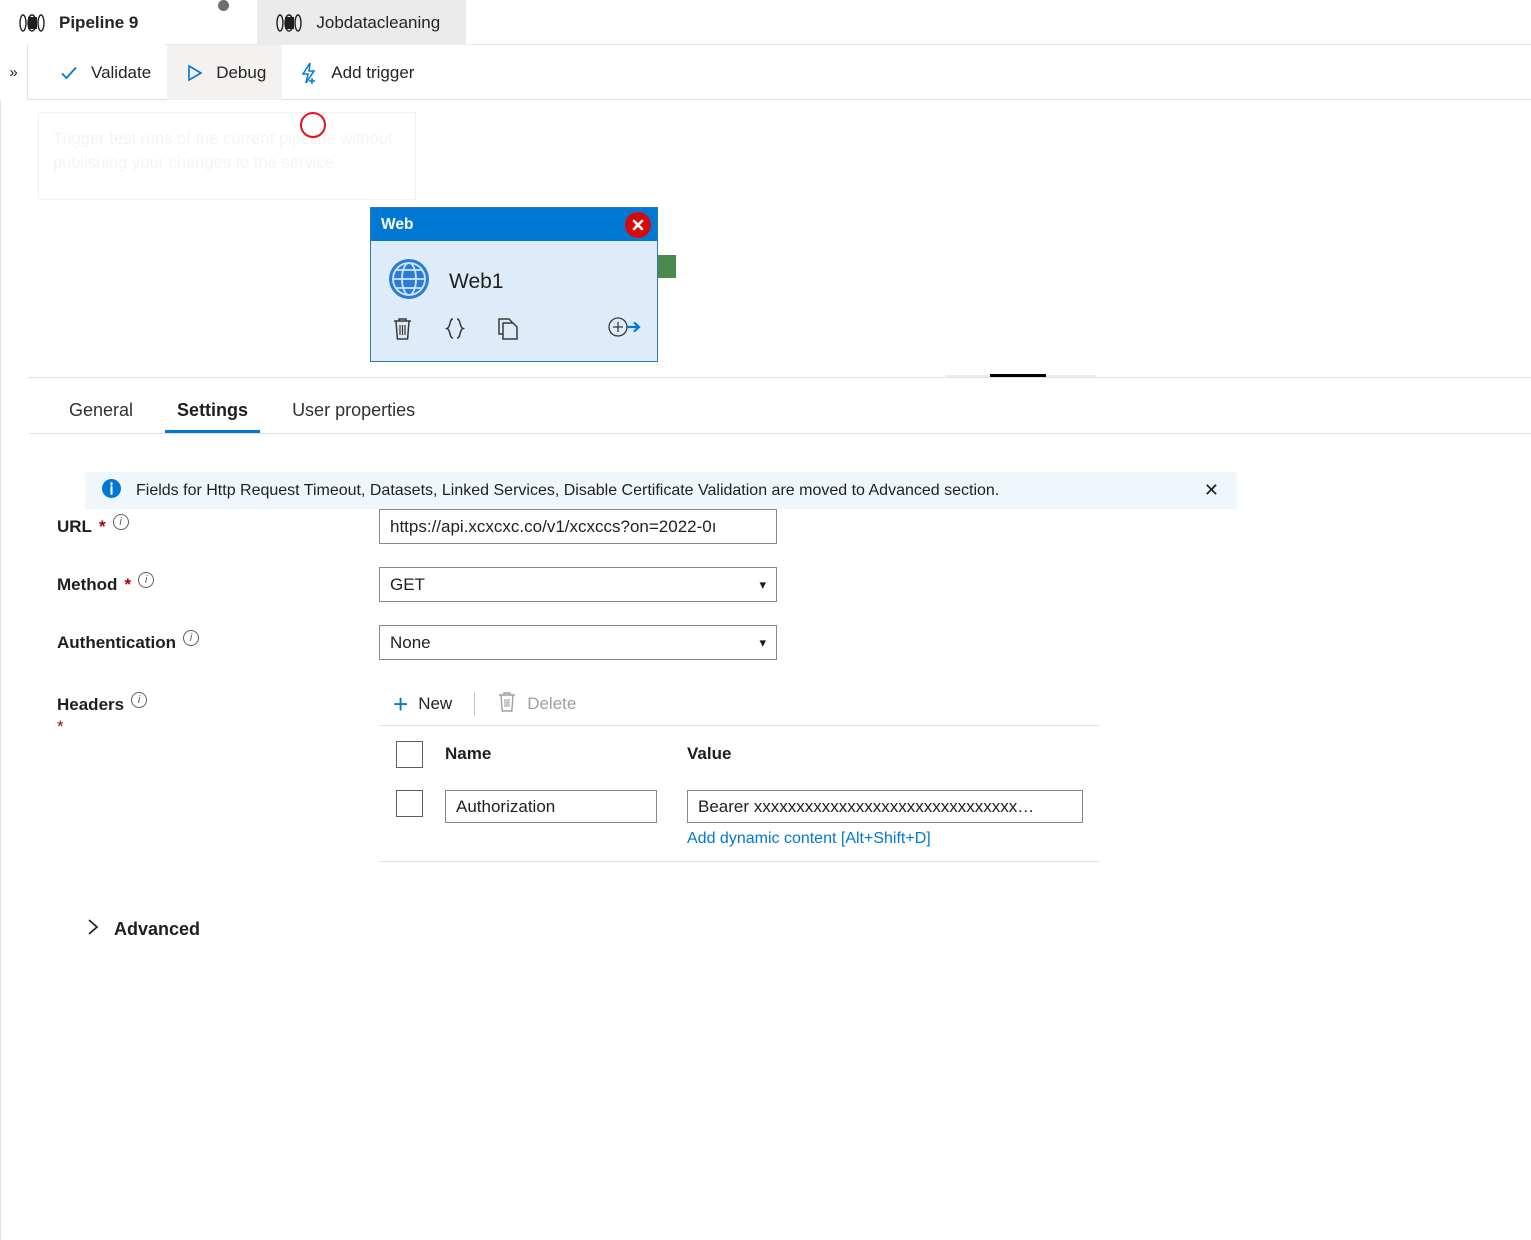 Image resolution: width=1531 pixels, height=1240 pixels. Describe the element at coordinates (638, 224) in the screenshot. I see `activity-error-icon` at that location.